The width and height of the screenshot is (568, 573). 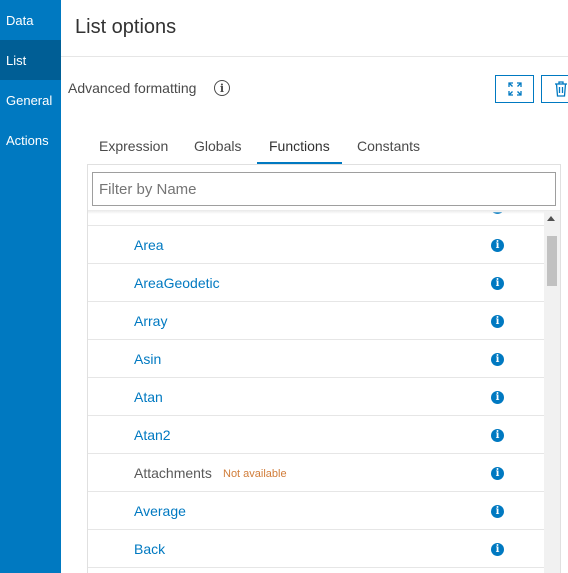 I want to click on expand-button, so click(x=514, y=89).